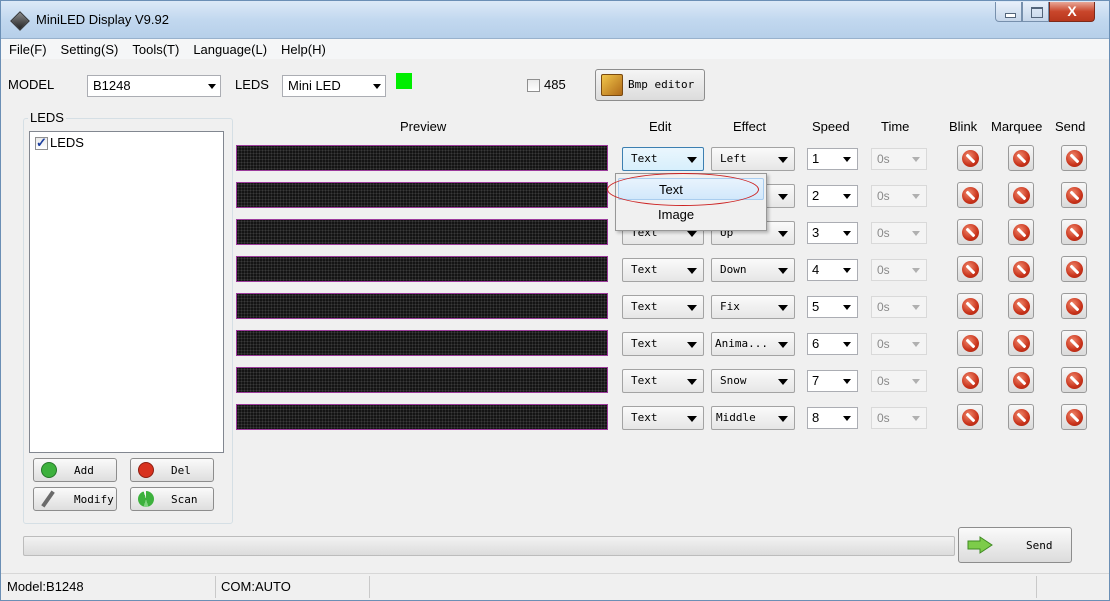 The height and width of the screenshot is (601, 1110). What do you see at coordinates (663, 307) in the screenshot?
I see `edit-select-5: Text` at bounding box center [663, 307].